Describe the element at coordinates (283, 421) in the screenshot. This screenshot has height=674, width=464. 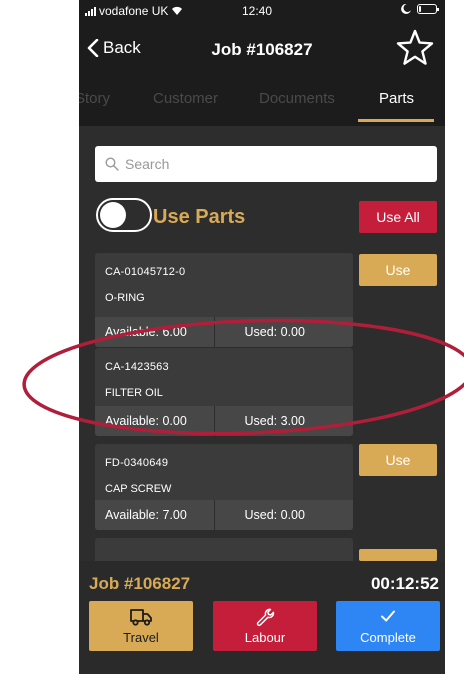
I see `part-used: Used: 3.00` at that location.